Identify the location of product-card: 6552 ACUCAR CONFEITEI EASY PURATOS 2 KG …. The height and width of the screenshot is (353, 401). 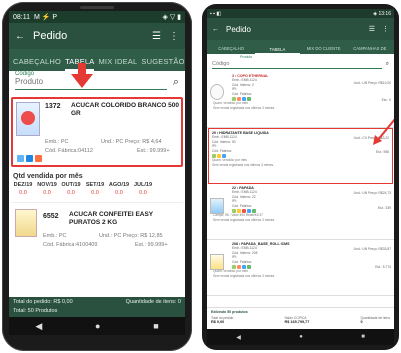
(97, 228).